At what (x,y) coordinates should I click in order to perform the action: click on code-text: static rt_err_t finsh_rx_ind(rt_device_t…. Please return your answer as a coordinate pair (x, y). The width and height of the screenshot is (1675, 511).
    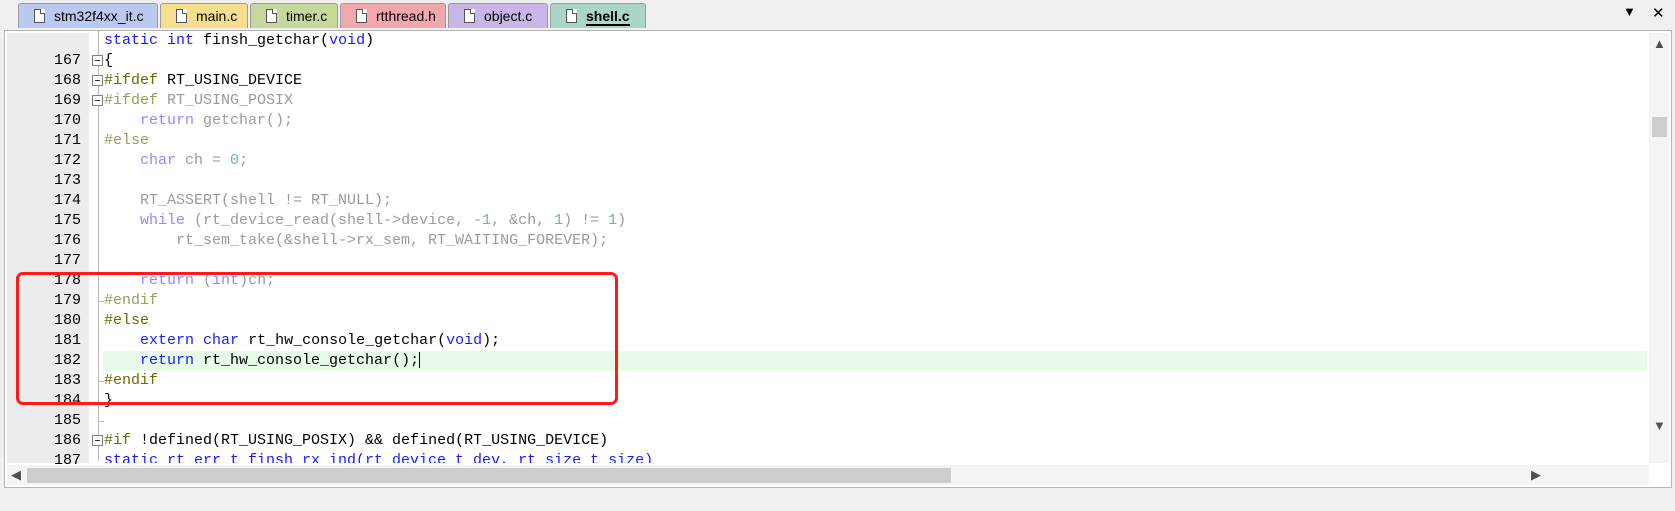
    Looking at the image, I should click on (379, 457).